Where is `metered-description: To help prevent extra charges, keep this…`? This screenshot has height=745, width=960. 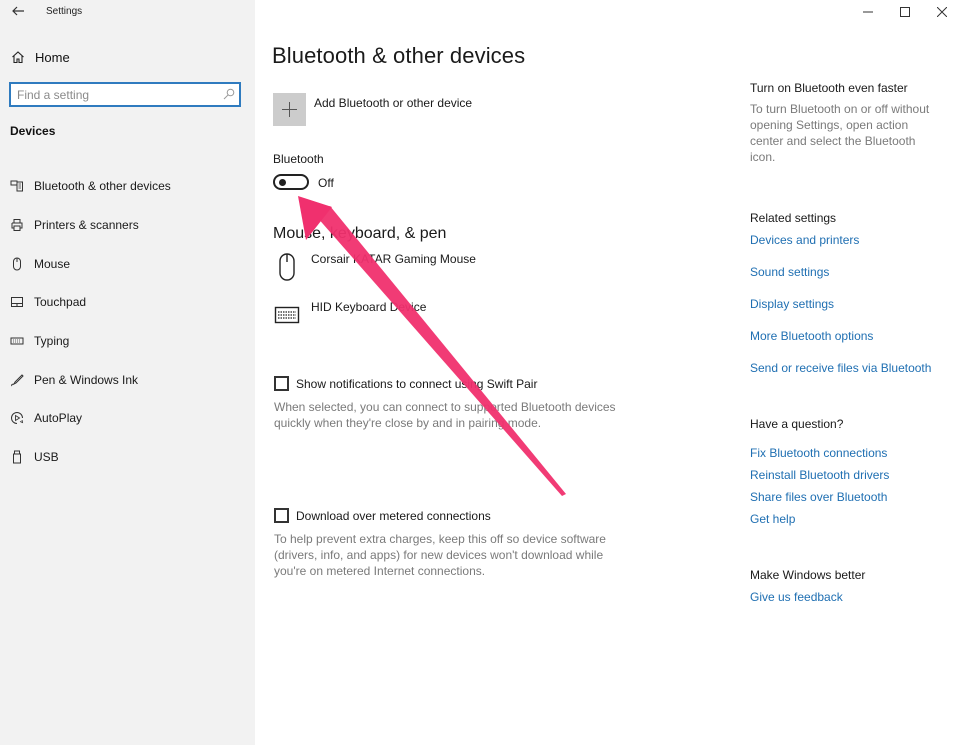 metered-description: To help prevent extra charges, keep this… is located at coordinates (449, 555).